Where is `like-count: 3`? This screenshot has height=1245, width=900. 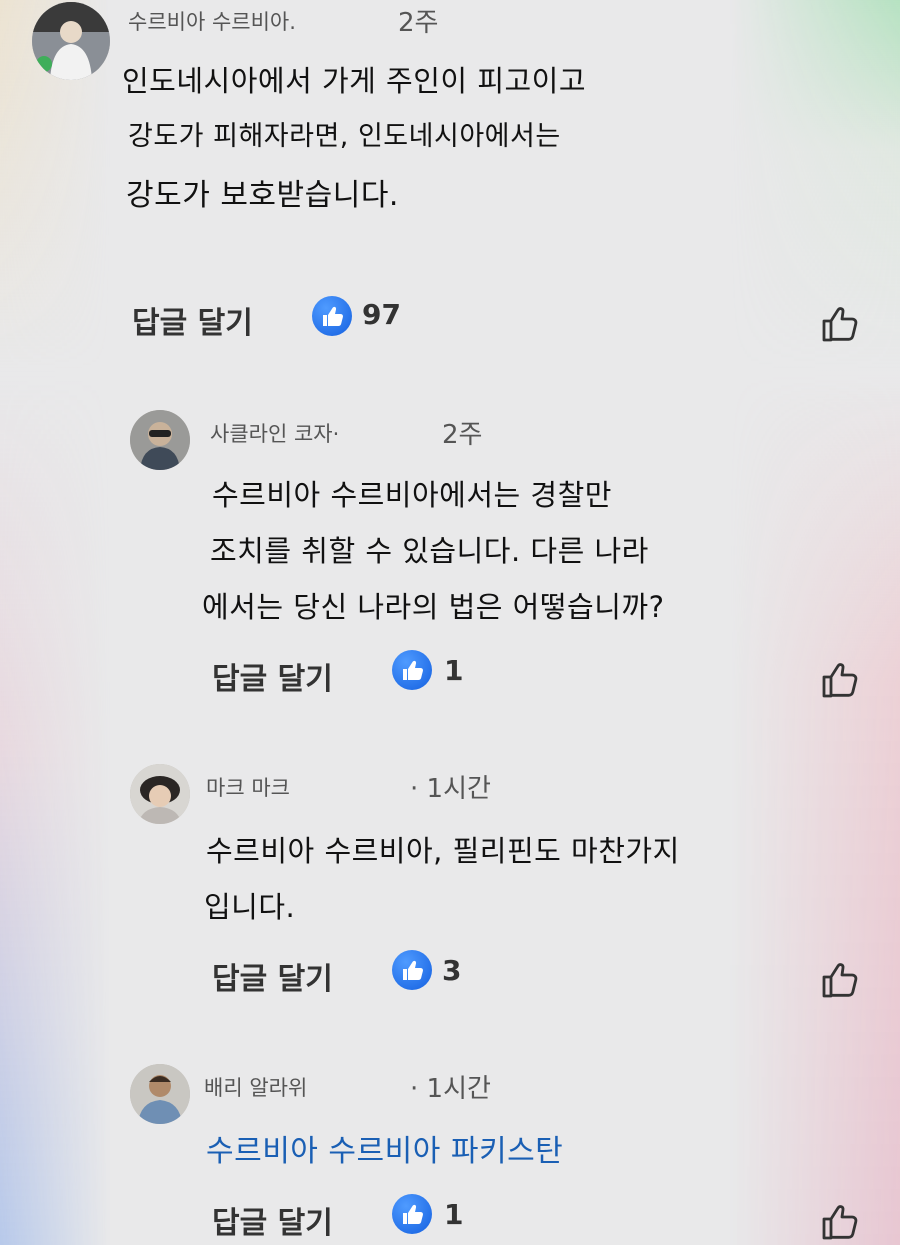
like-count: 3 is located at coordinates (452, 970).